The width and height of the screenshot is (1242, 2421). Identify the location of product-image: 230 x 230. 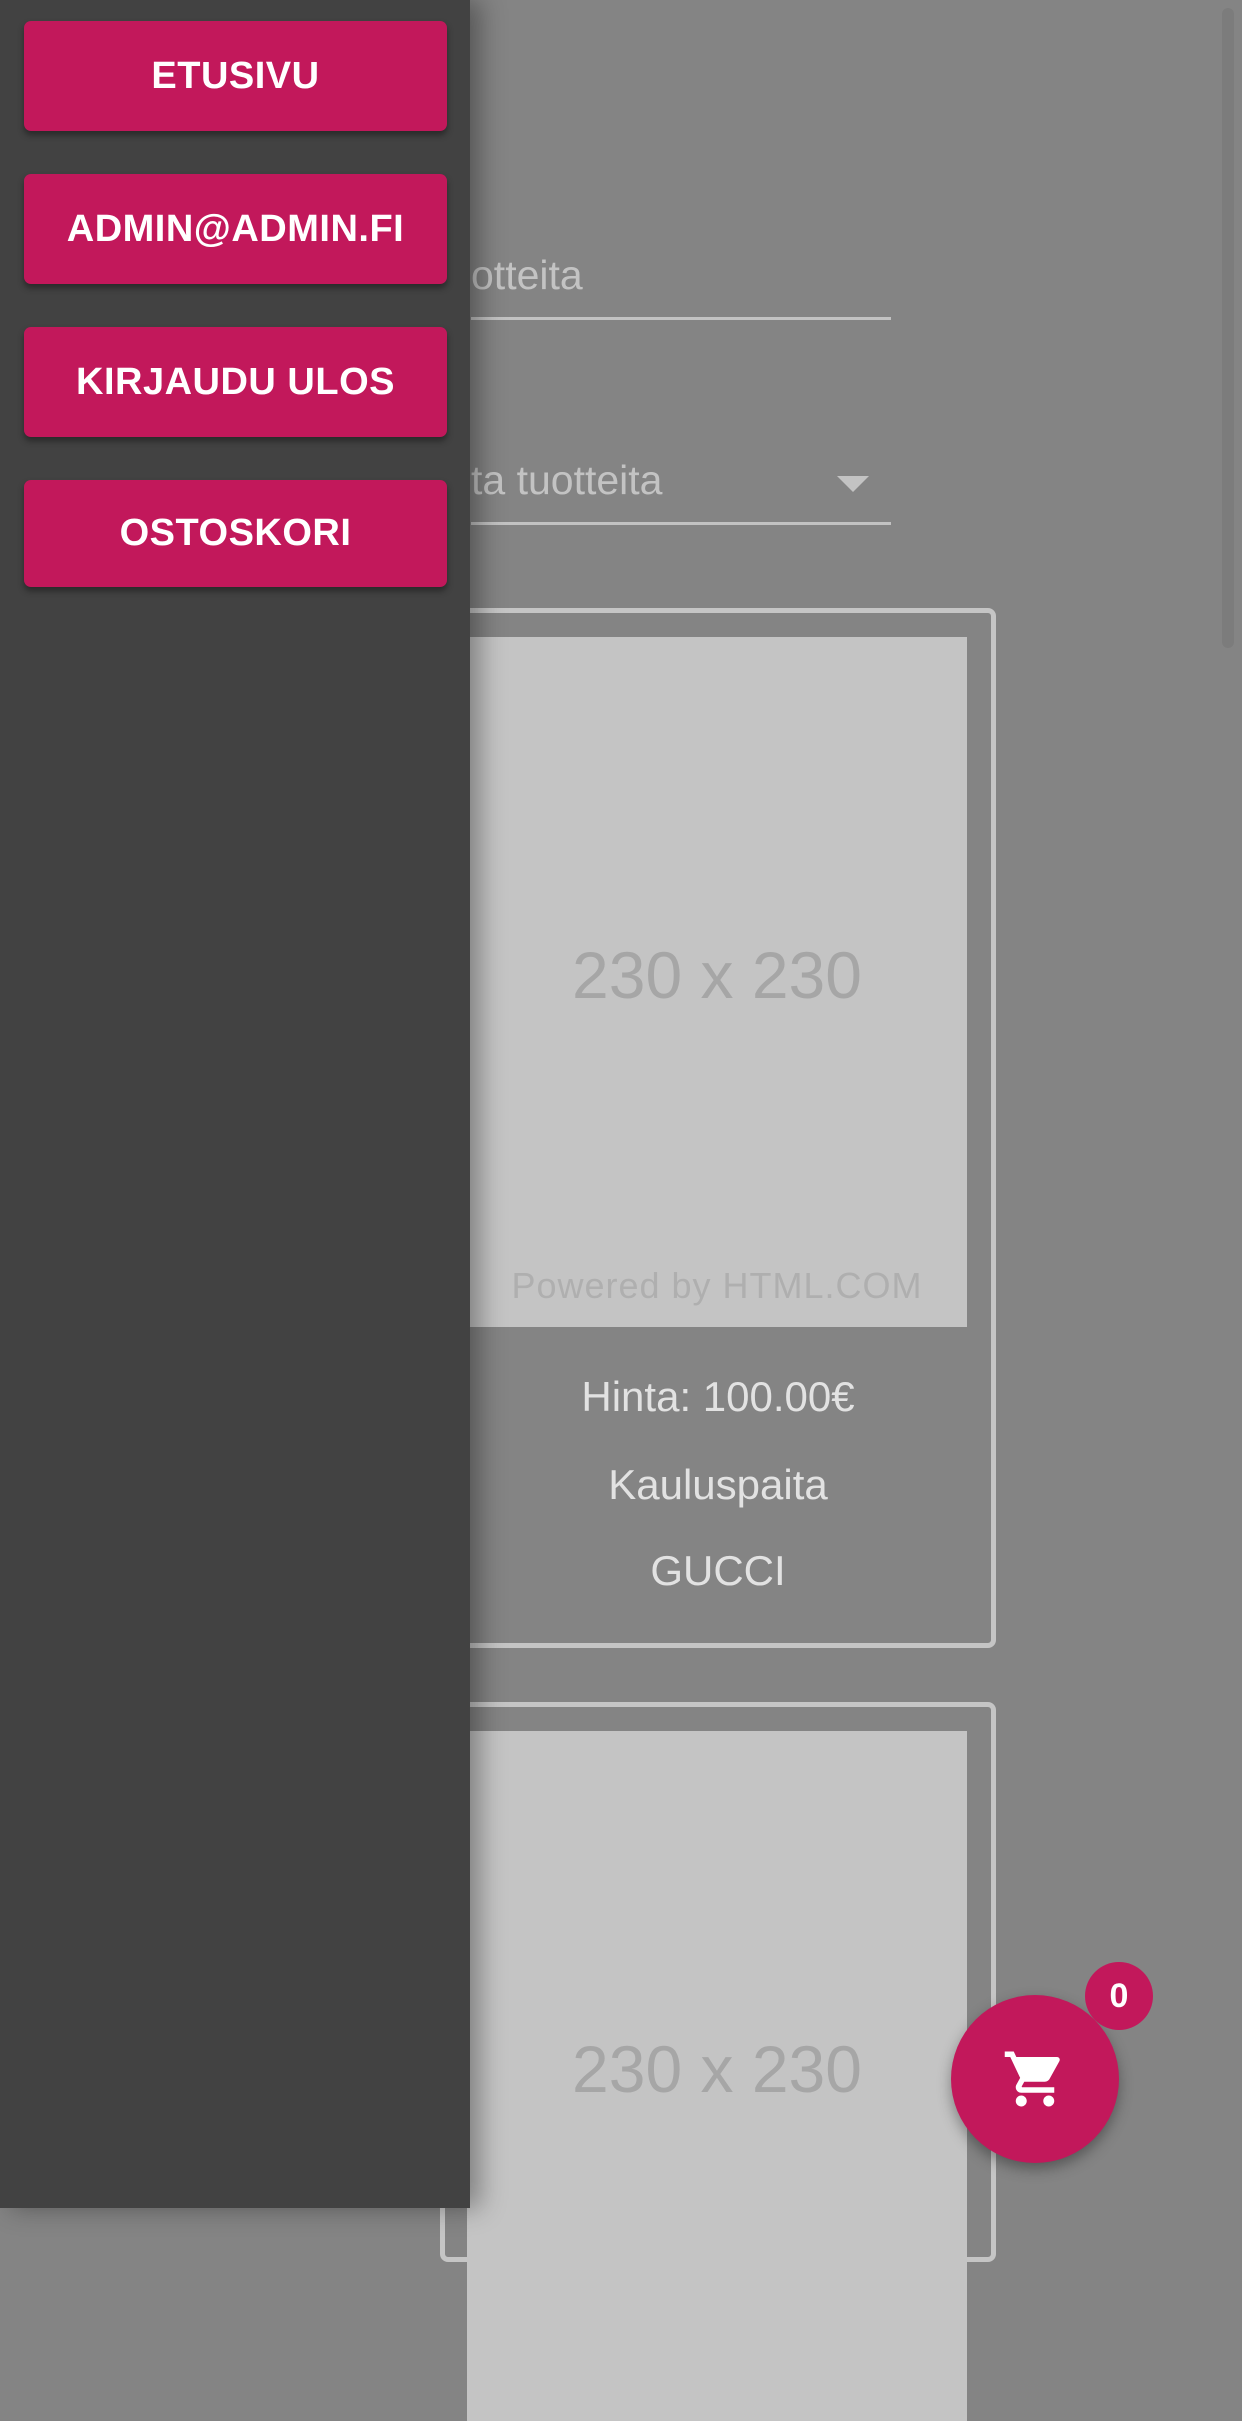
(717, 2076).